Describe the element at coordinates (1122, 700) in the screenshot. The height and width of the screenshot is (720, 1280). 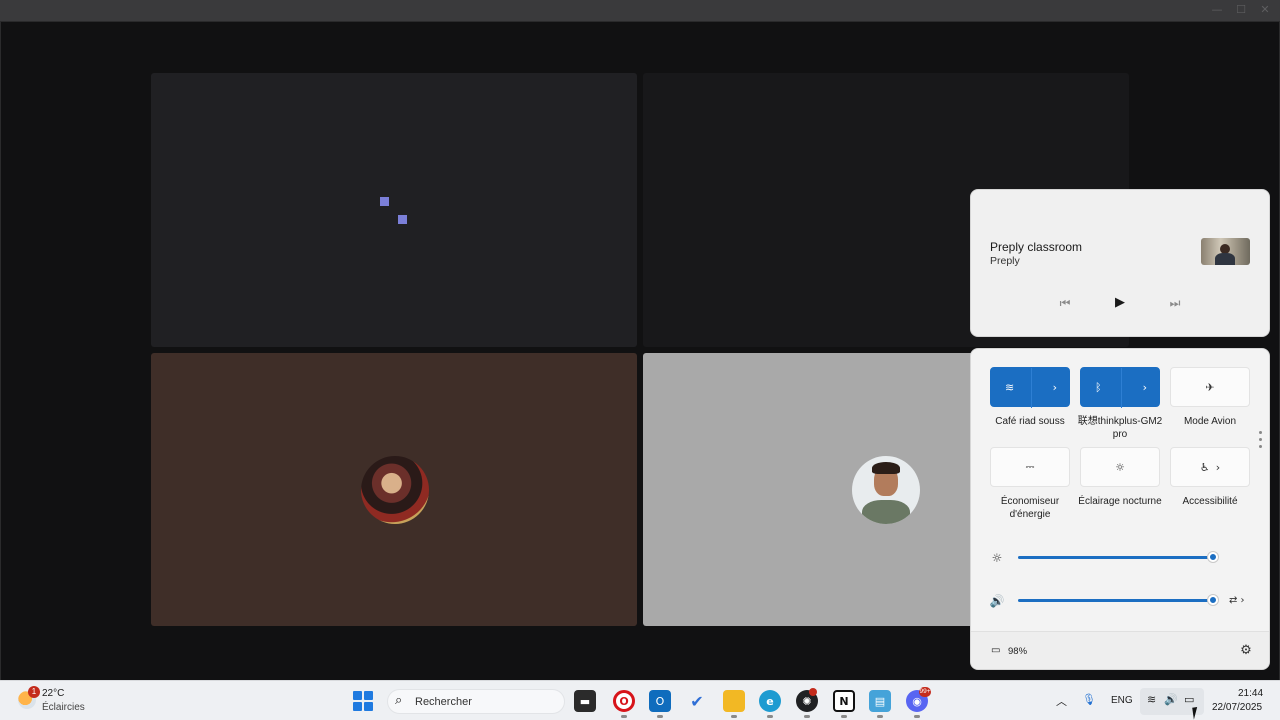
I see `input-language-indicator: ENG` at that location.